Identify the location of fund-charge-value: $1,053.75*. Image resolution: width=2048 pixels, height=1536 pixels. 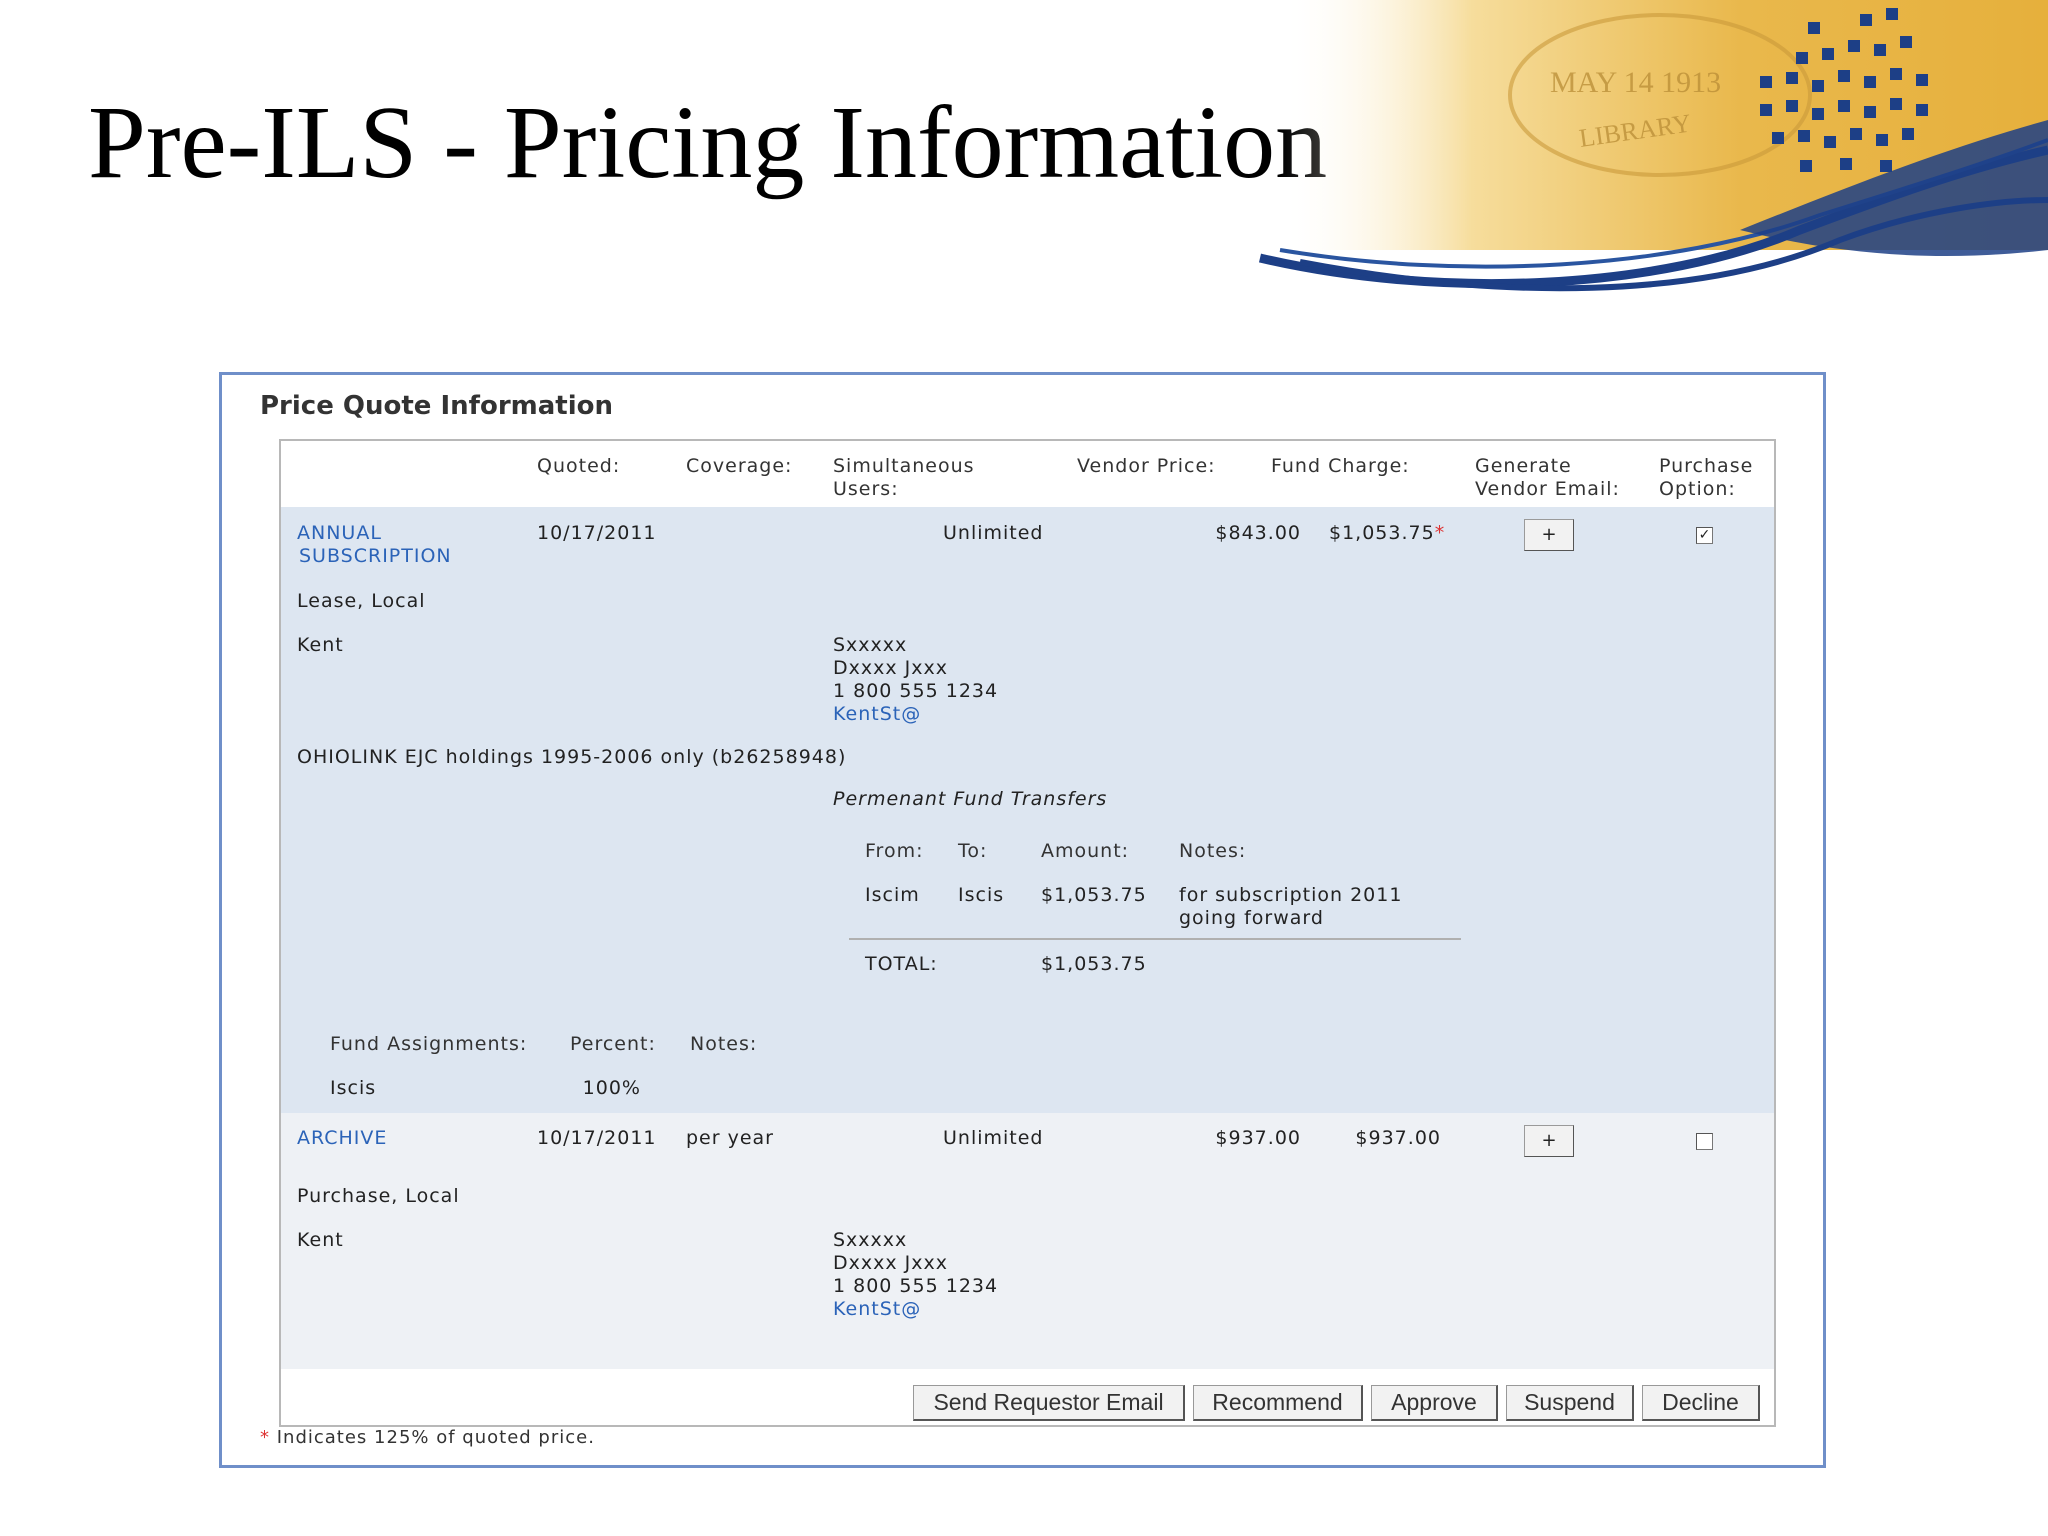
(1387, 533).